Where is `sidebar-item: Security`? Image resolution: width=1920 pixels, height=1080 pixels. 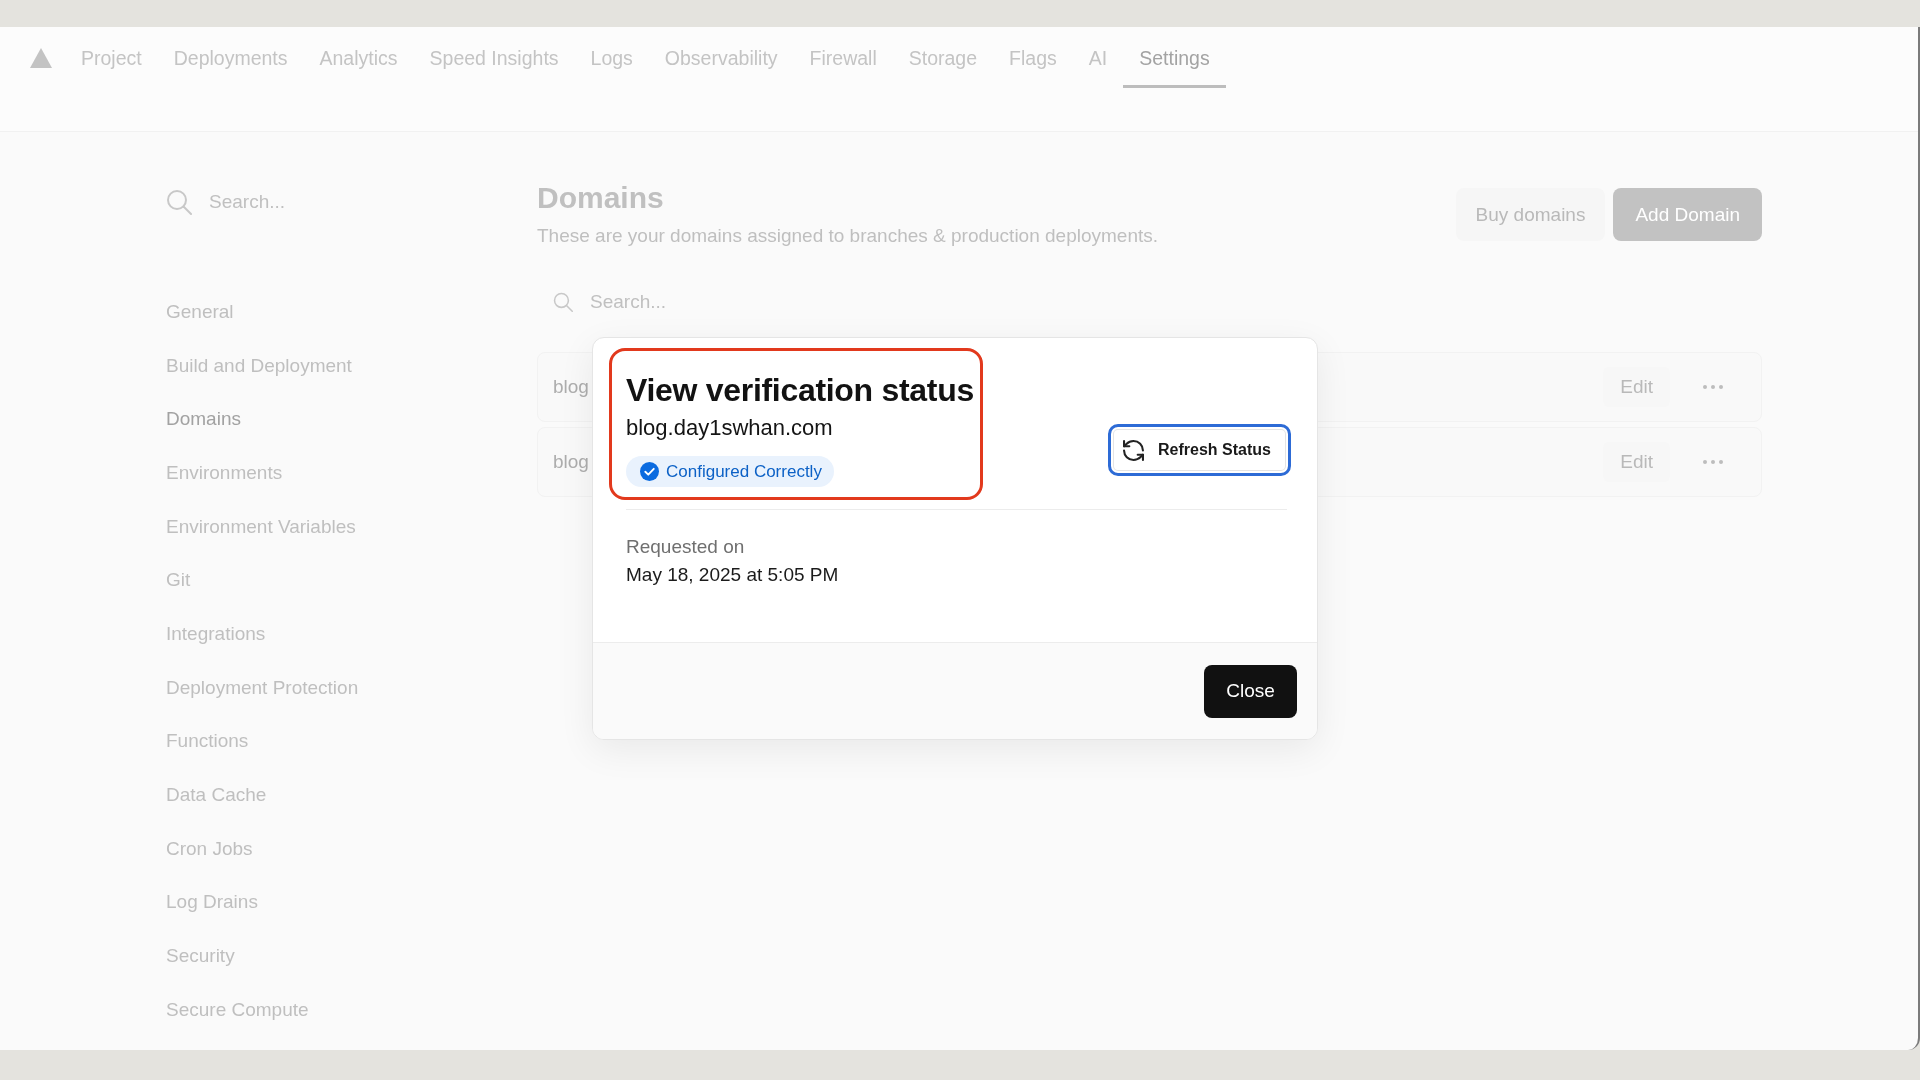 sidebar-item: Security is located at coordinates (192, 956).